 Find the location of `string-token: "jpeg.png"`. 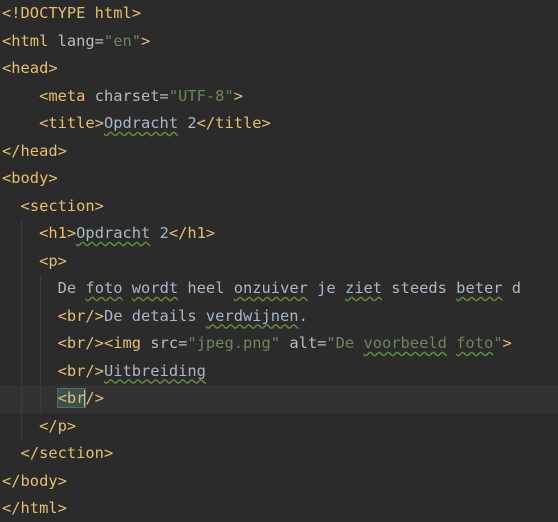

string-token: "jpeg.png" is located at coordinates (234, 343).